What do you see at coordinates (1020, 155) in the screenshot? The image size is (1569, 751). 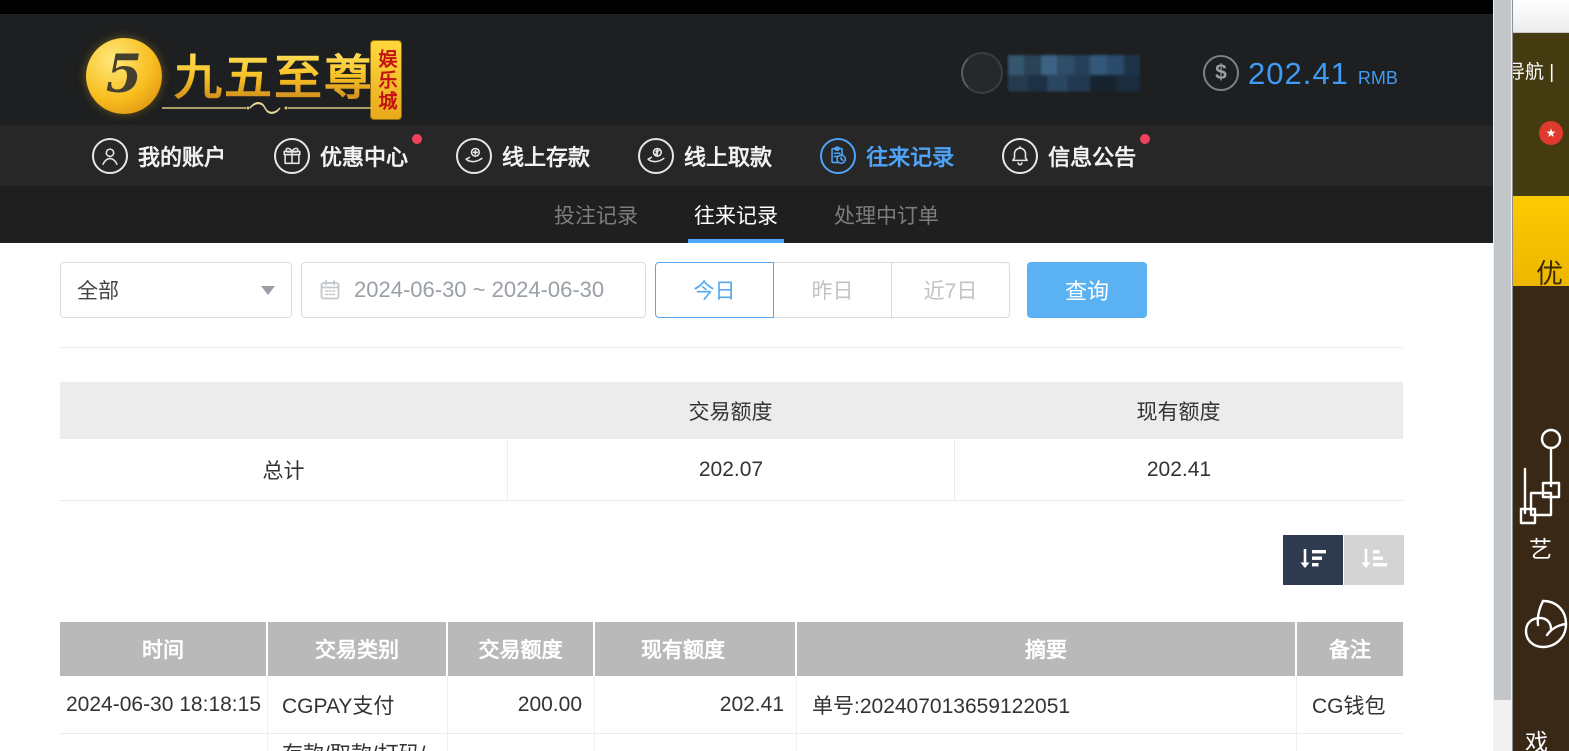 I see `bell-icon` at bounding box center [1020, 155].